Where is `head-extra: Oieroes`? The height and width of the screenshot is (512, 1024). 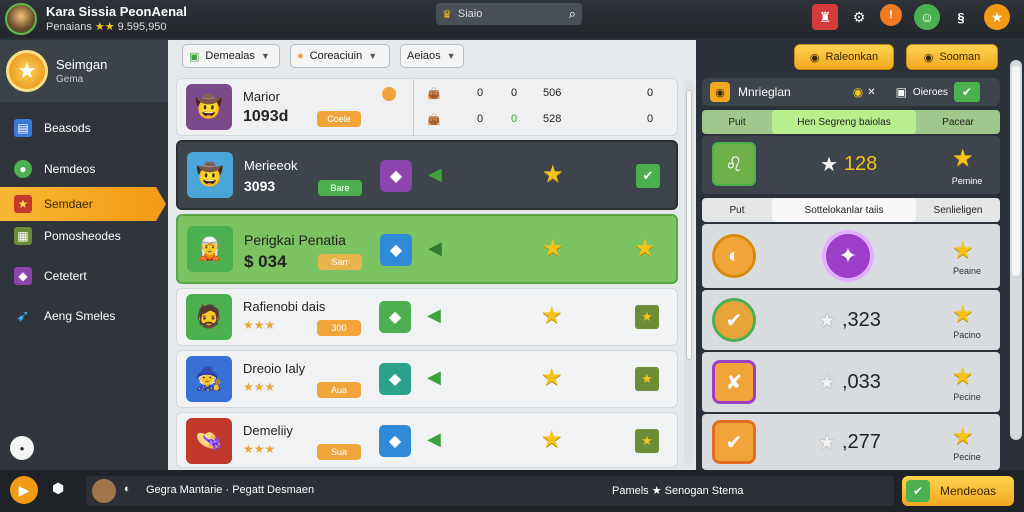 head-extra: Oieroes is located at coordinates (930, 92).